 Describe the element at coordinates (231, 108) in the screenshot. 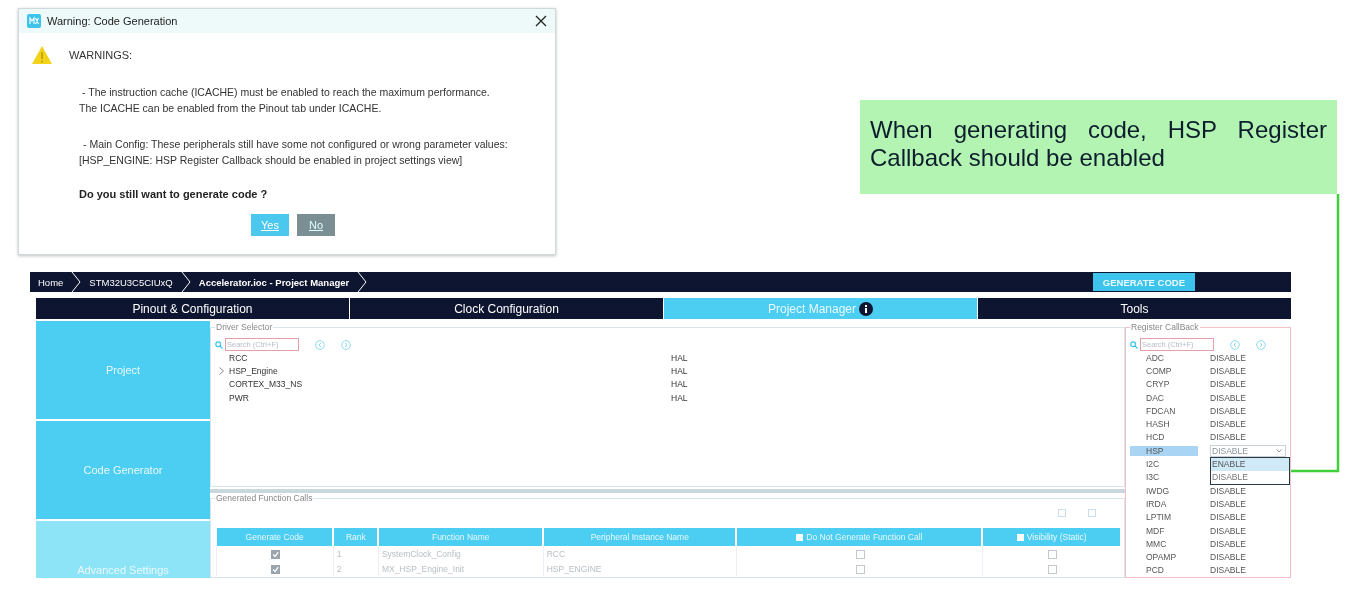

I see `warning-text: The ICACHE can be enabled from the Pinout tab under ICACHE.` at that location.